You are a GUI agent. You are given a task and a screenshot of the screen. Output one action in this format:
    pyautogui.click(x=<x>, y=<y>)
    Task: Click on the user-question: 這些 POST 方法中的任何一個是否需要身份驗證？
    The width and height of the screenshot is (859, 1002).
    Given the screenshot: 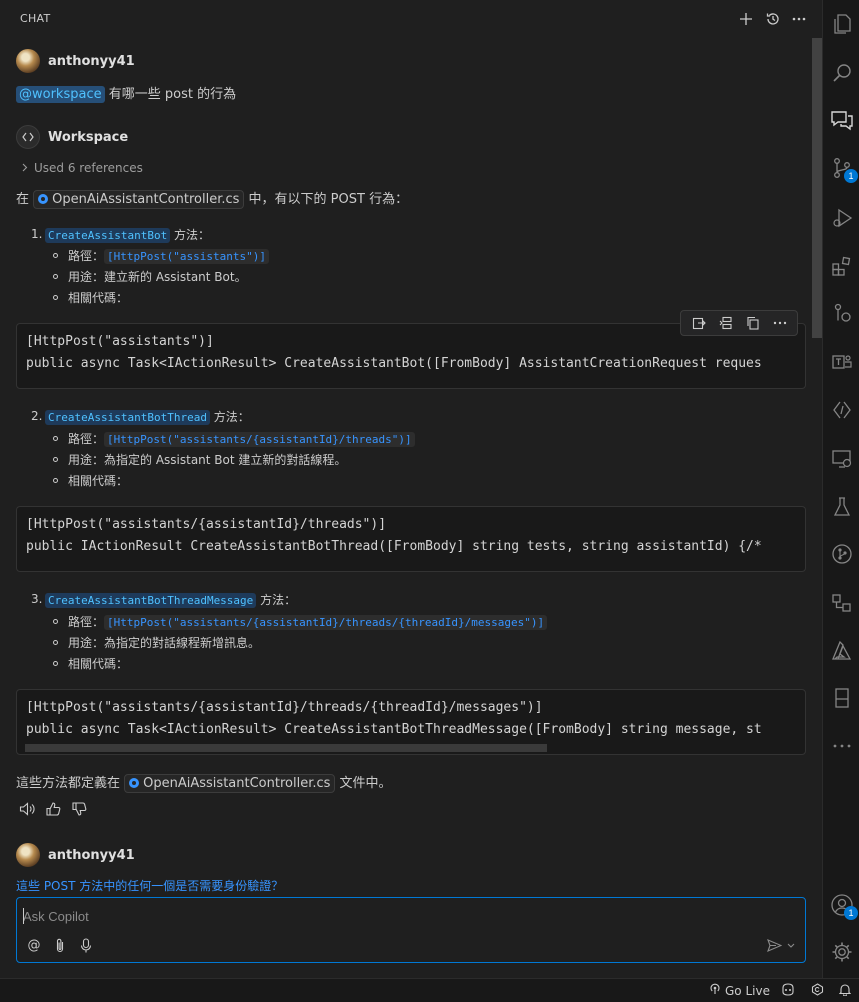 What is the action you would take?
    pyautogui.click(x=150, y=886)
    